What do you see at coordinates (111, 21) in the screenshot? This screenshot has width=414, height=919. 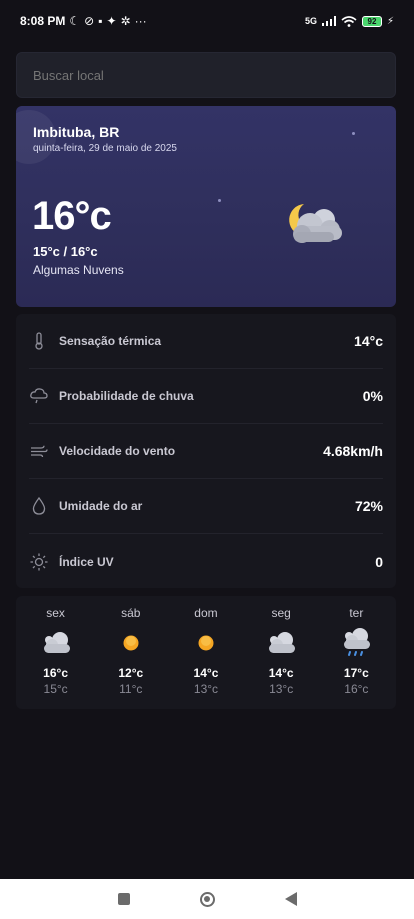 I see `sparkle-icon: ✦` at bounding box center [111, 21].